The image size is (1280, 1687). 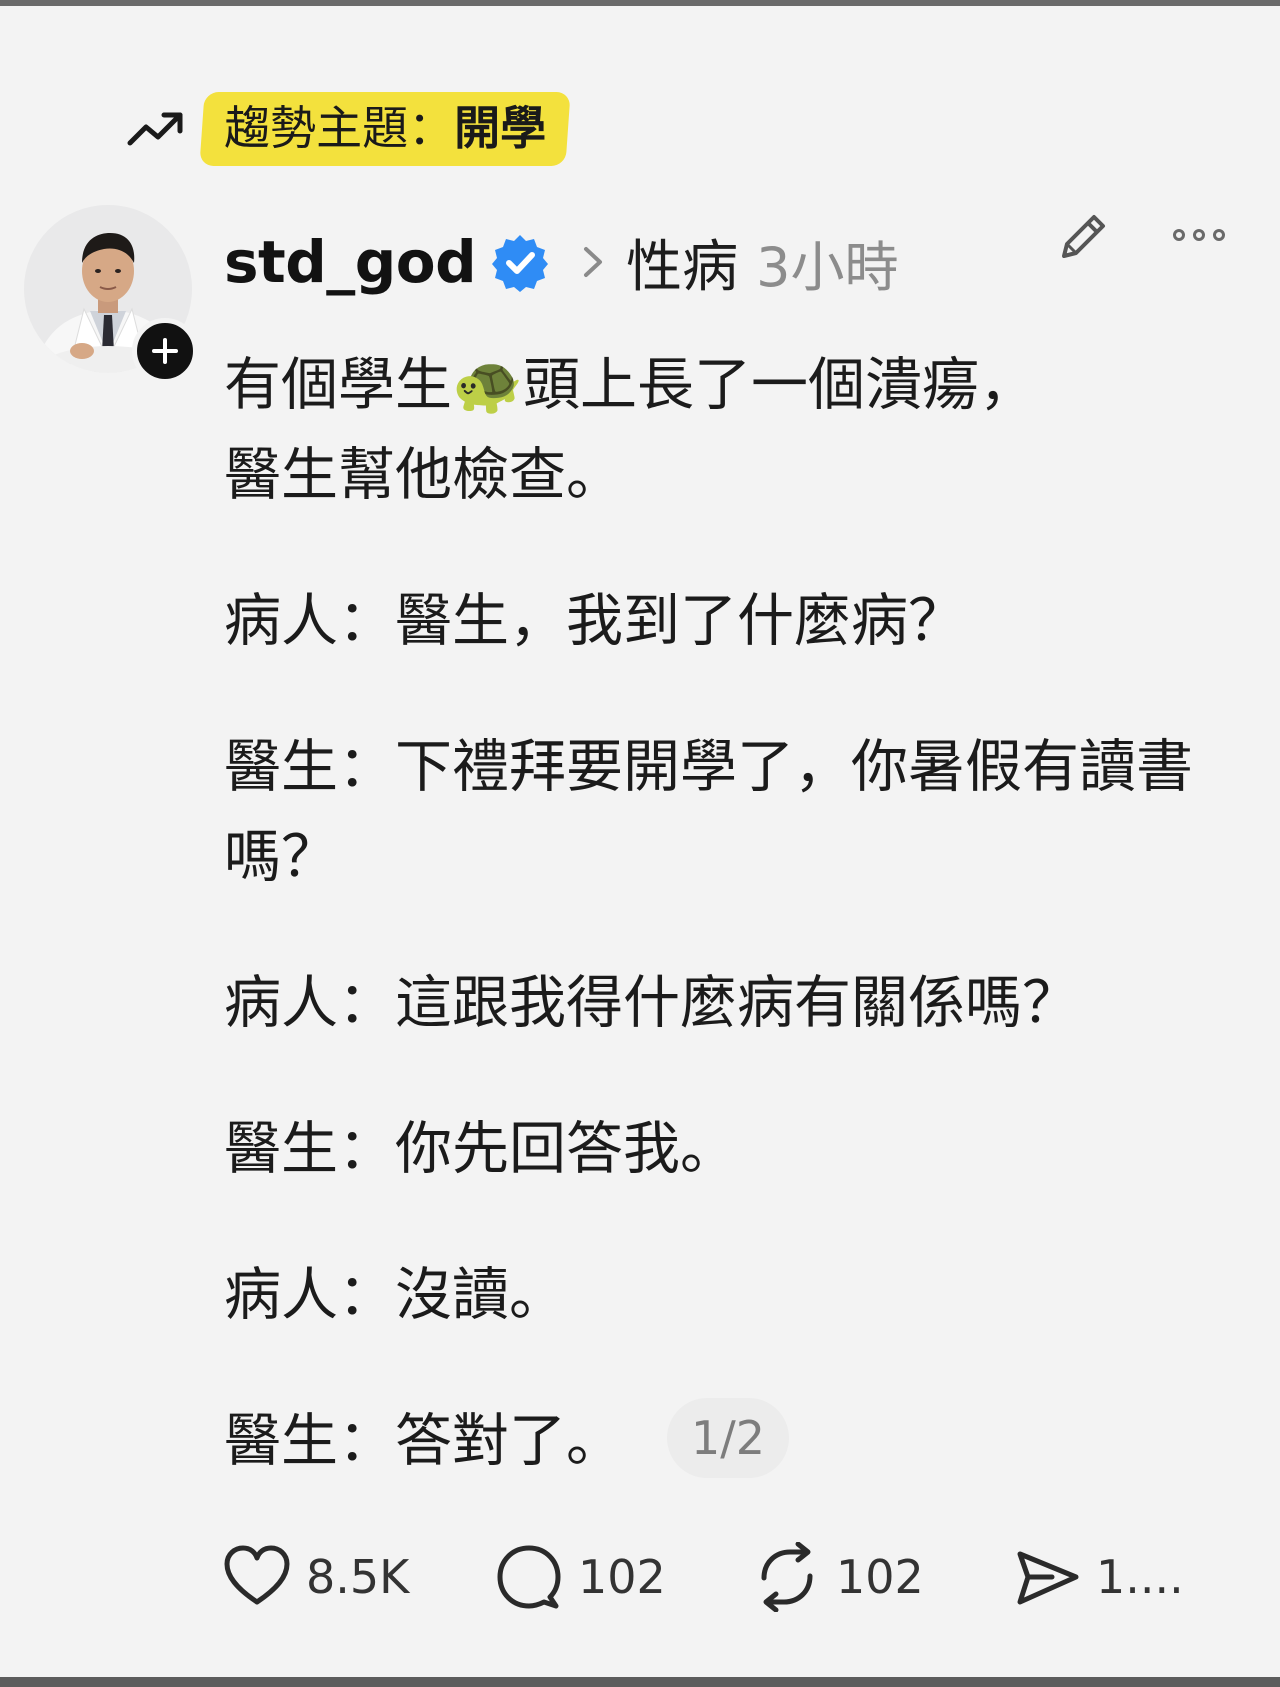 I want to click on comment-icon, so click(x=529, y=1577).